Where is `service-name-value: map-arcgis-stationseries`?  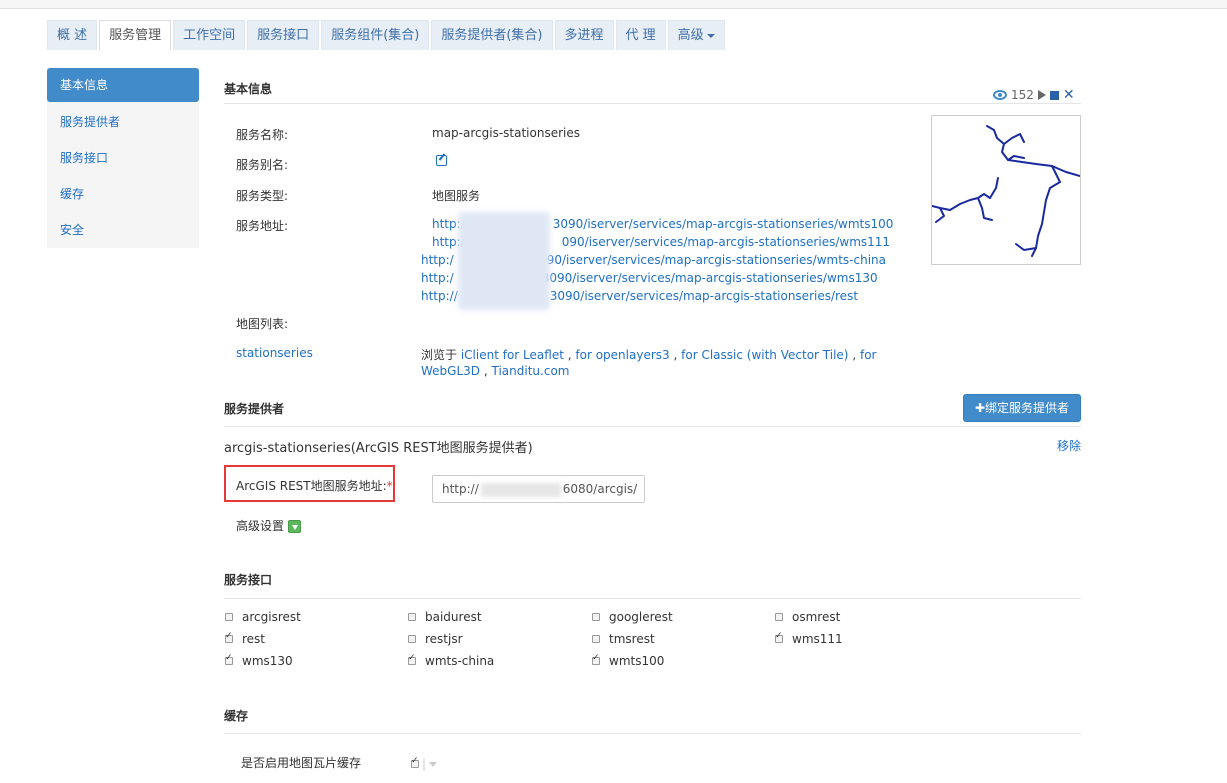 service-name-value: map-arcgis-stationseries is located at coordinates (506, 133).